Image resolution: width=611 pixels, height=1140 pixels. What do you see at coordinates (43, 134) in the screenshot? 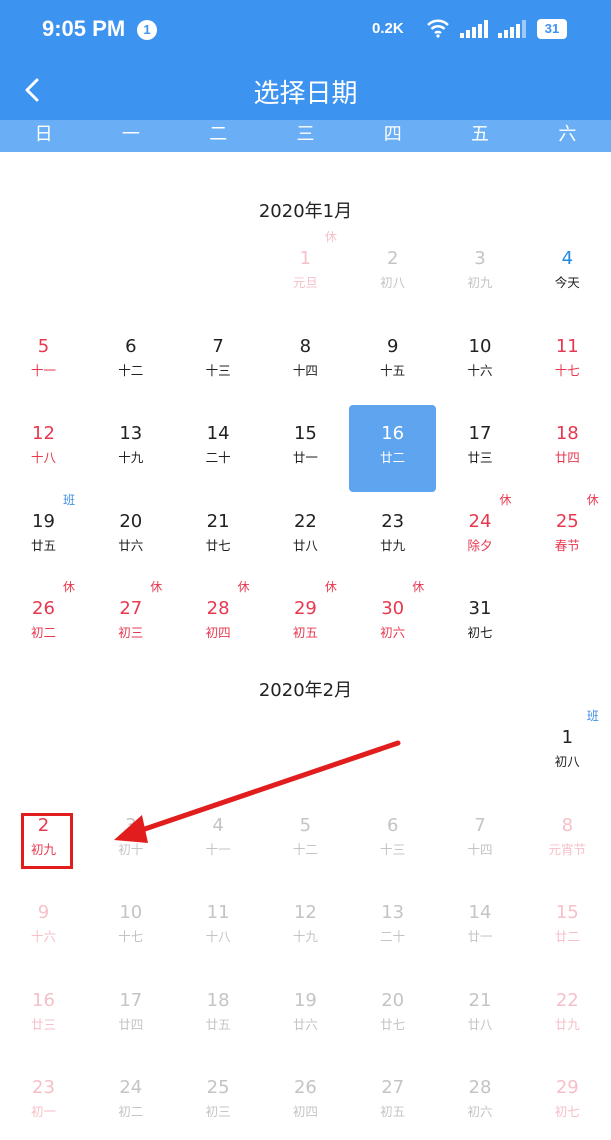
I see `weekday-sun: 日` at bounding box center [43, 134].